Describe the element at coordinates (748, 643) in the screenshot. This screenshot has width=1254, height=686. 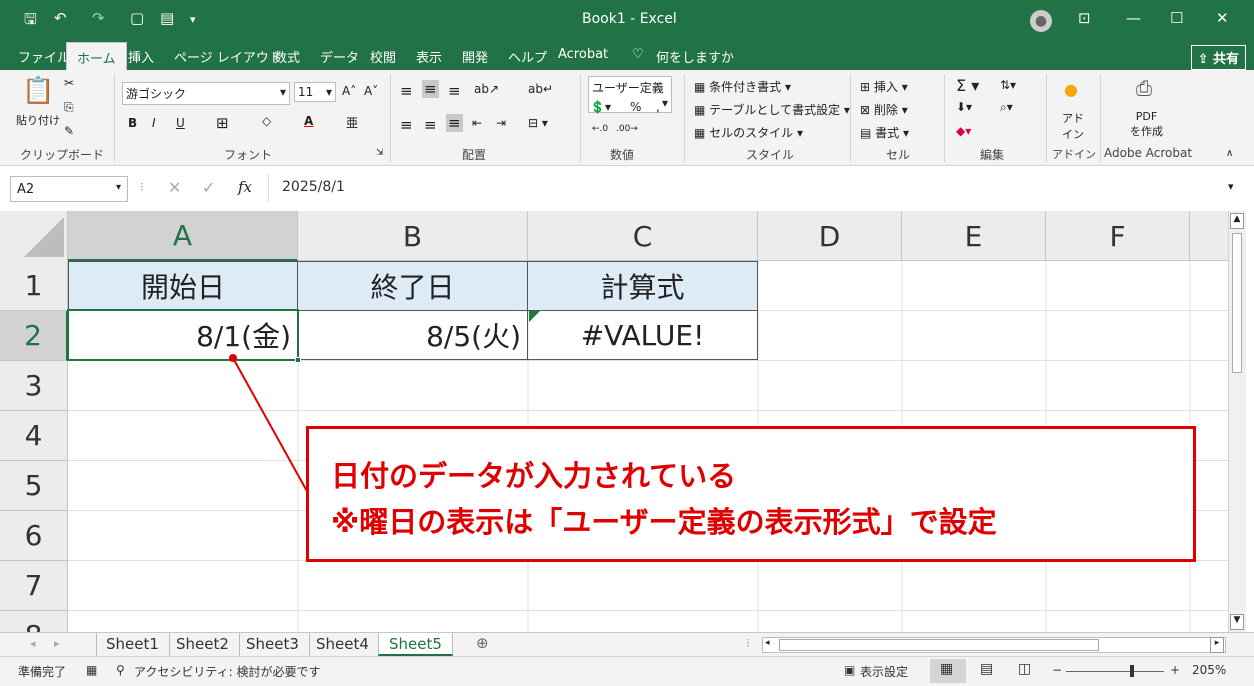
I see `tab-split-grip: ⁝` at that location.